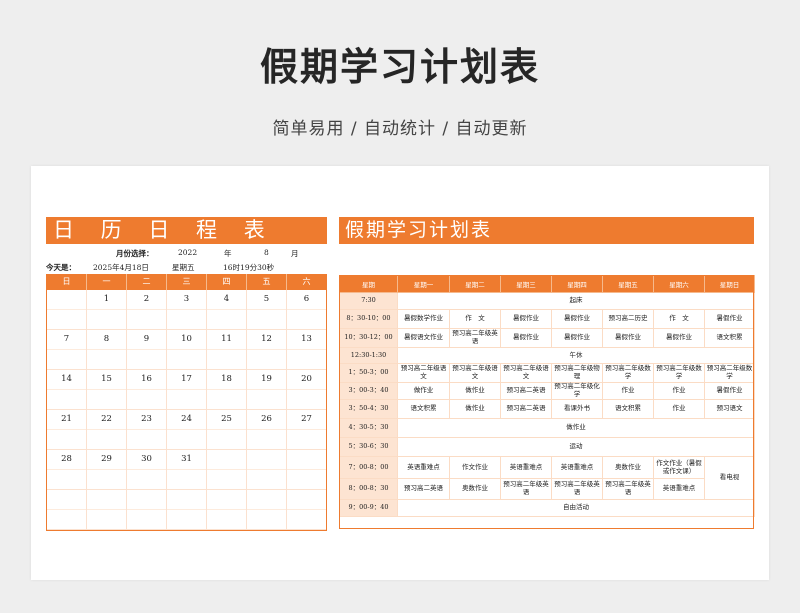 The image size is (800, 613). What do you see at coordinates (628, 319) in the screenshot?
I see `activity-cell: 预习高二历史` at bounding box center [628, 319].